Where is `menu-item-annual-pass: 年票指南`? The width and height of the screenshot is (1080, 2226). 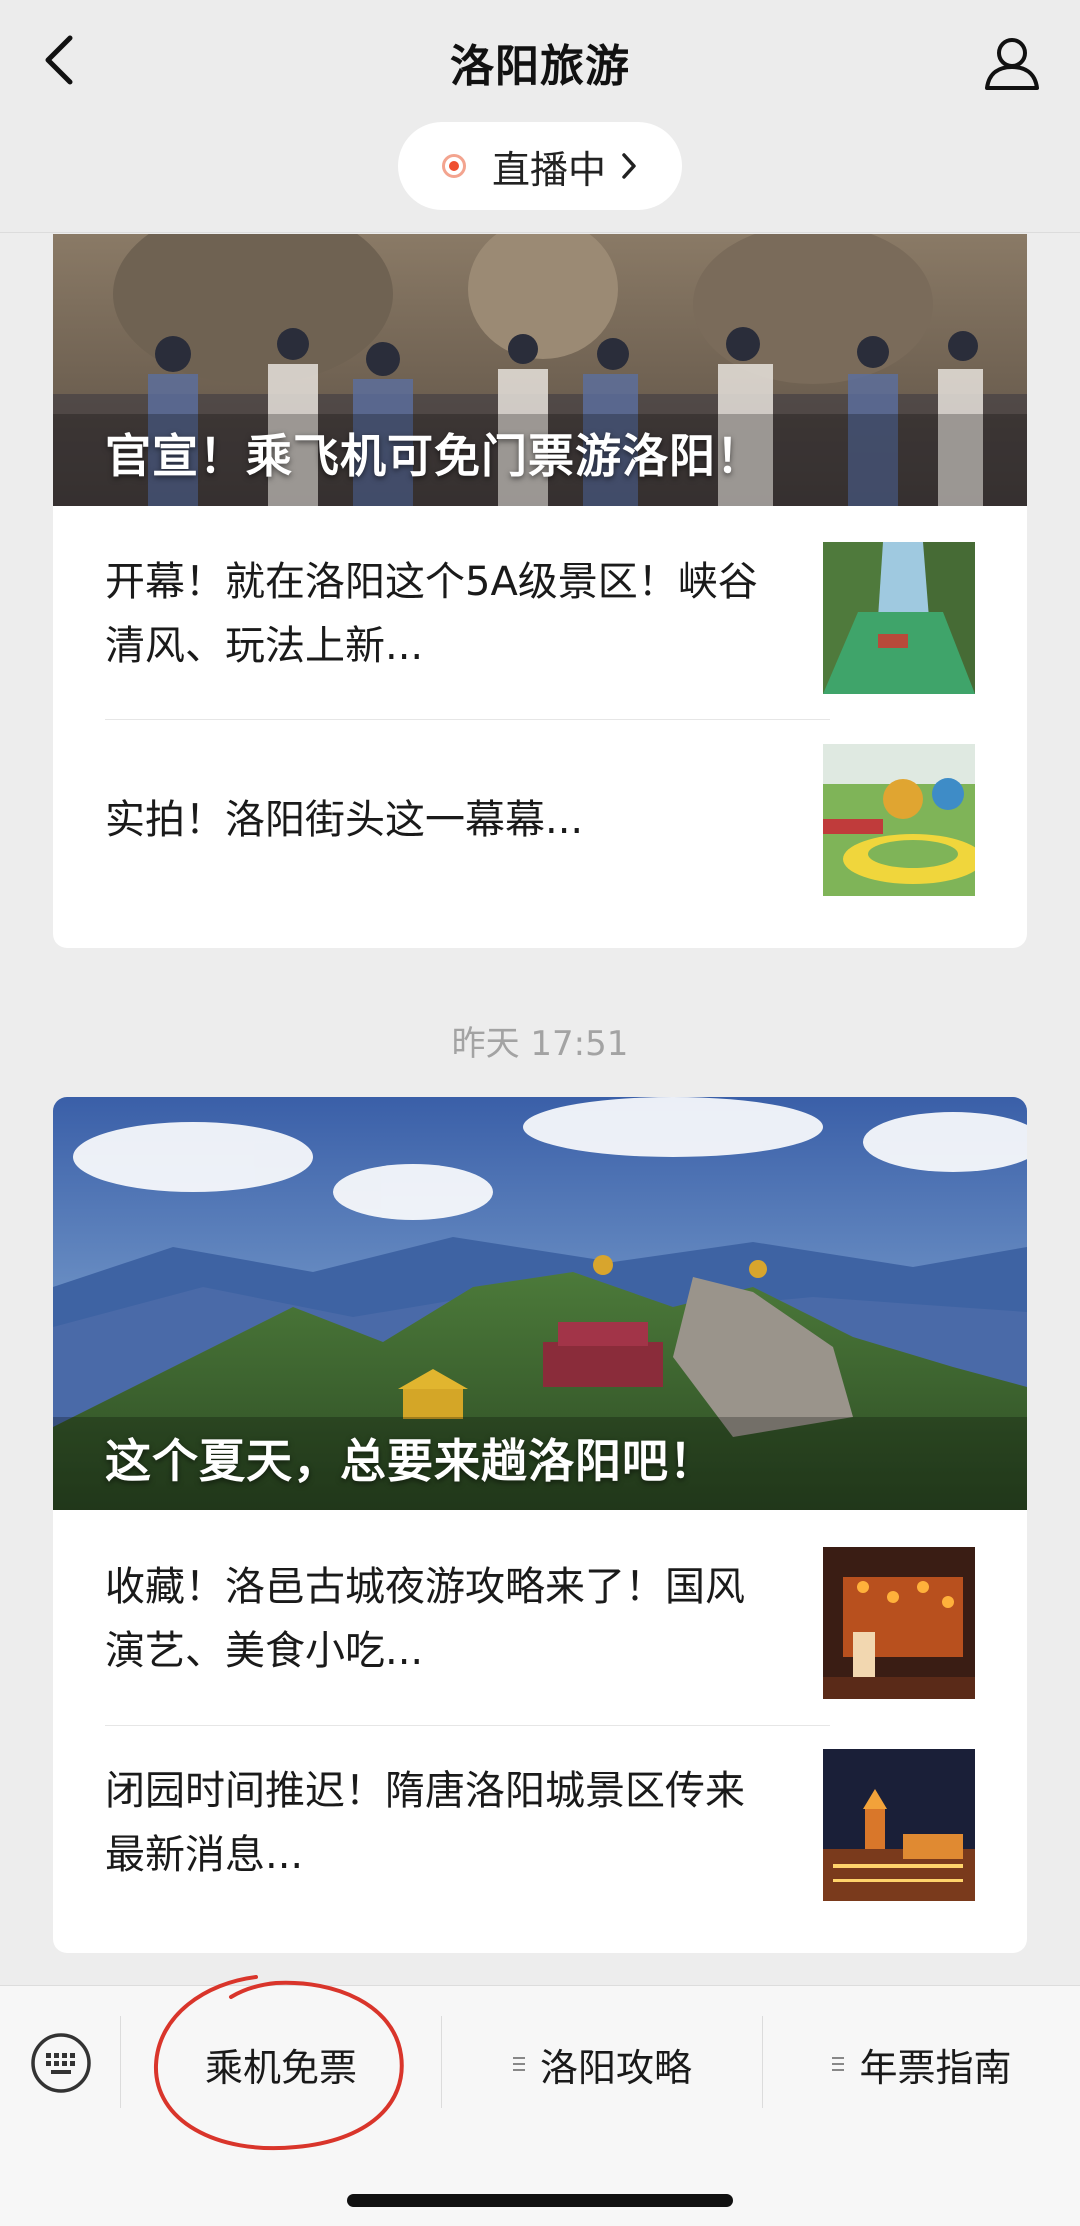
menu-item-annual-pass: 年票指南 is located at coordinates (921, 2064).